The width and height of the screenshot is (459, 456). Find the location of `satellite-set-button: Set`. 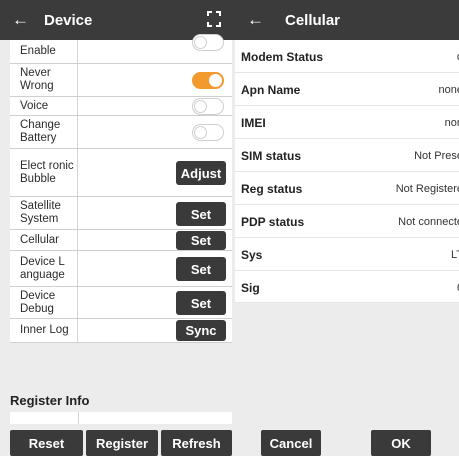

satellite-set-button: Set is located at coordinates (201, 214).